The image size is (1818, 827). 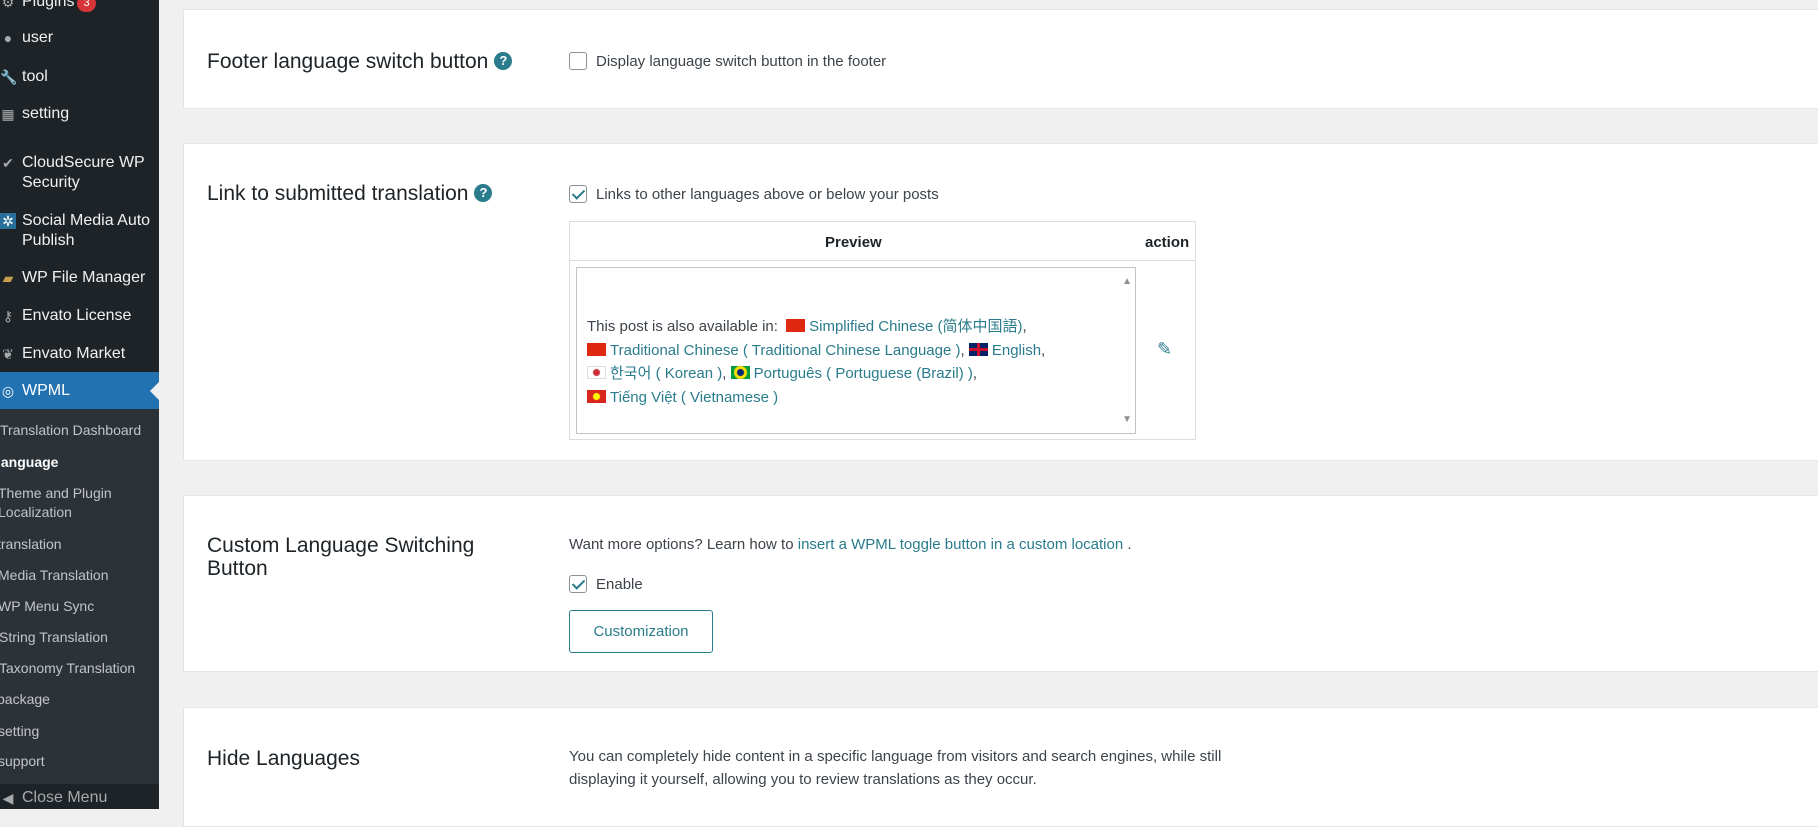 I want to click on sidebar-item-envato-market: ❦ Envato Market, so click(x=79, y=354).